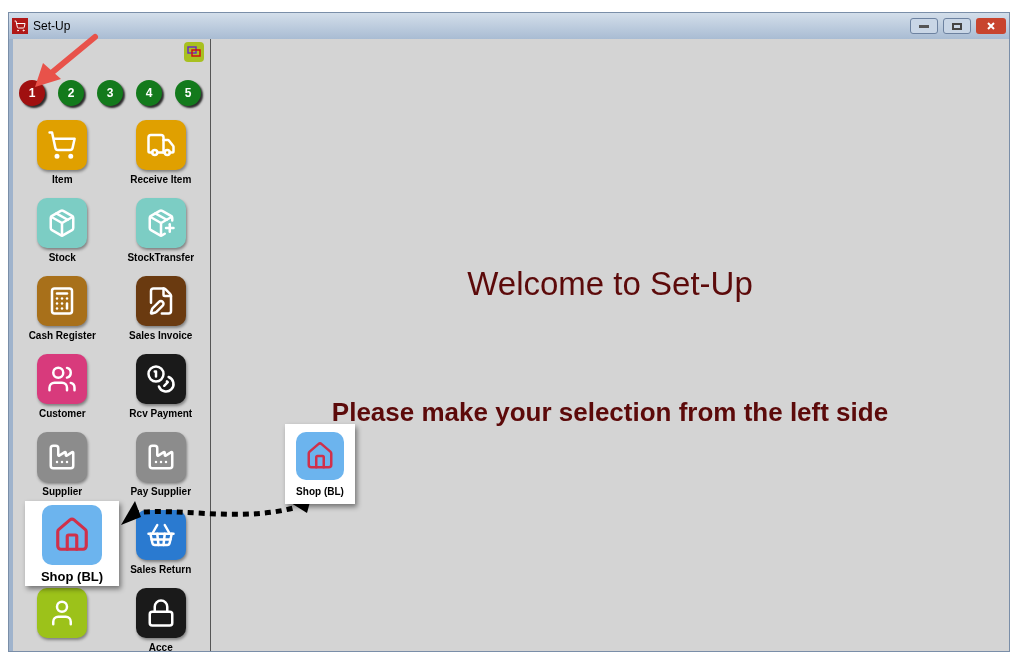 This screenshot has height=652, width=1019. Describe the element at coordinates (161, 258) in the screenshot. I see `module-label: StockTransfer` at that location.